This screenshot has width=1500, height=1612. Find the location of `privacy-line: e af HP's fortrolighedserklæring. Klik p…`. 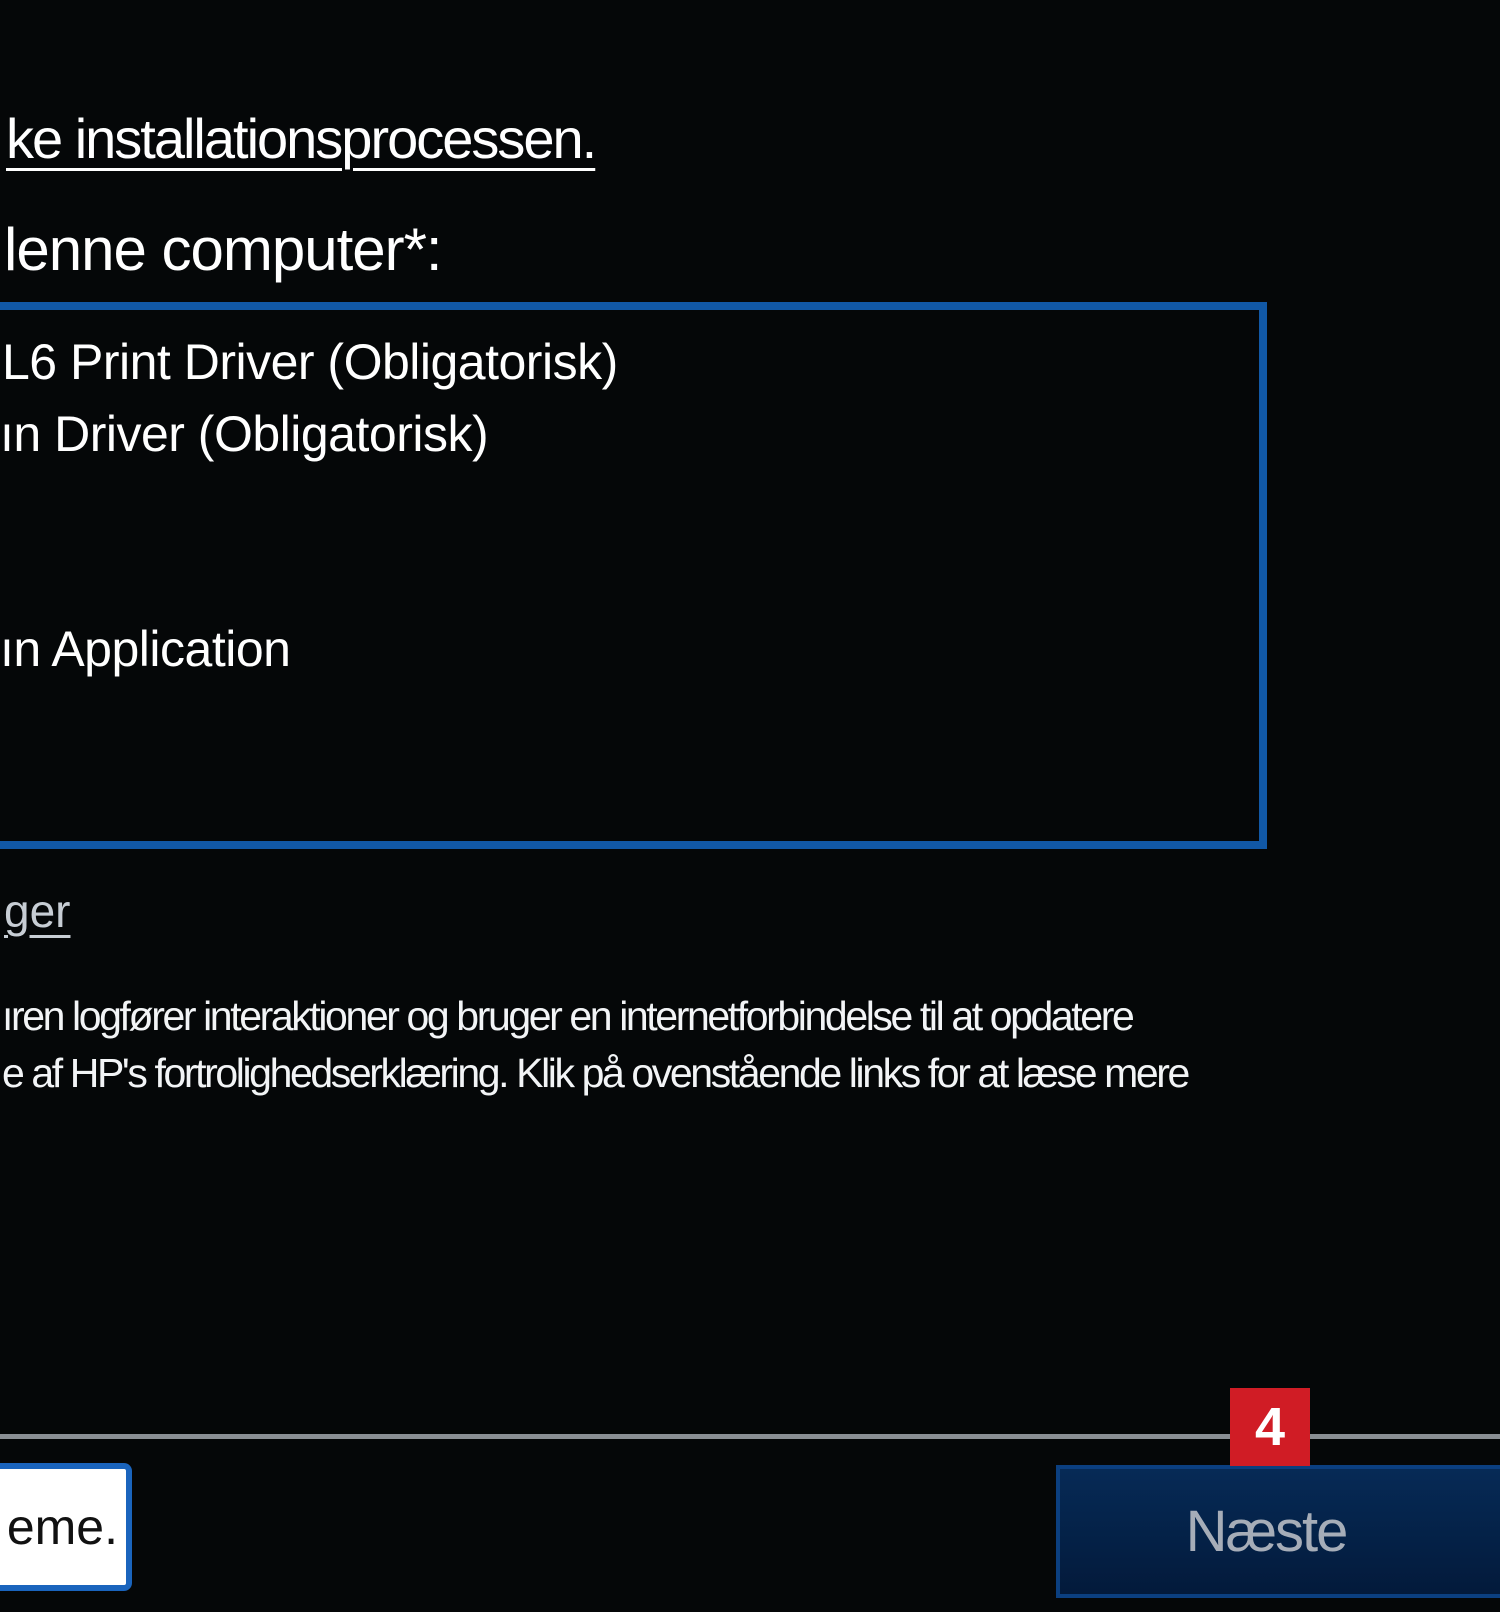

privacy-line: e af HP's fortrolighedserklæring. Klik p… is located at coordinates (596, 1073).